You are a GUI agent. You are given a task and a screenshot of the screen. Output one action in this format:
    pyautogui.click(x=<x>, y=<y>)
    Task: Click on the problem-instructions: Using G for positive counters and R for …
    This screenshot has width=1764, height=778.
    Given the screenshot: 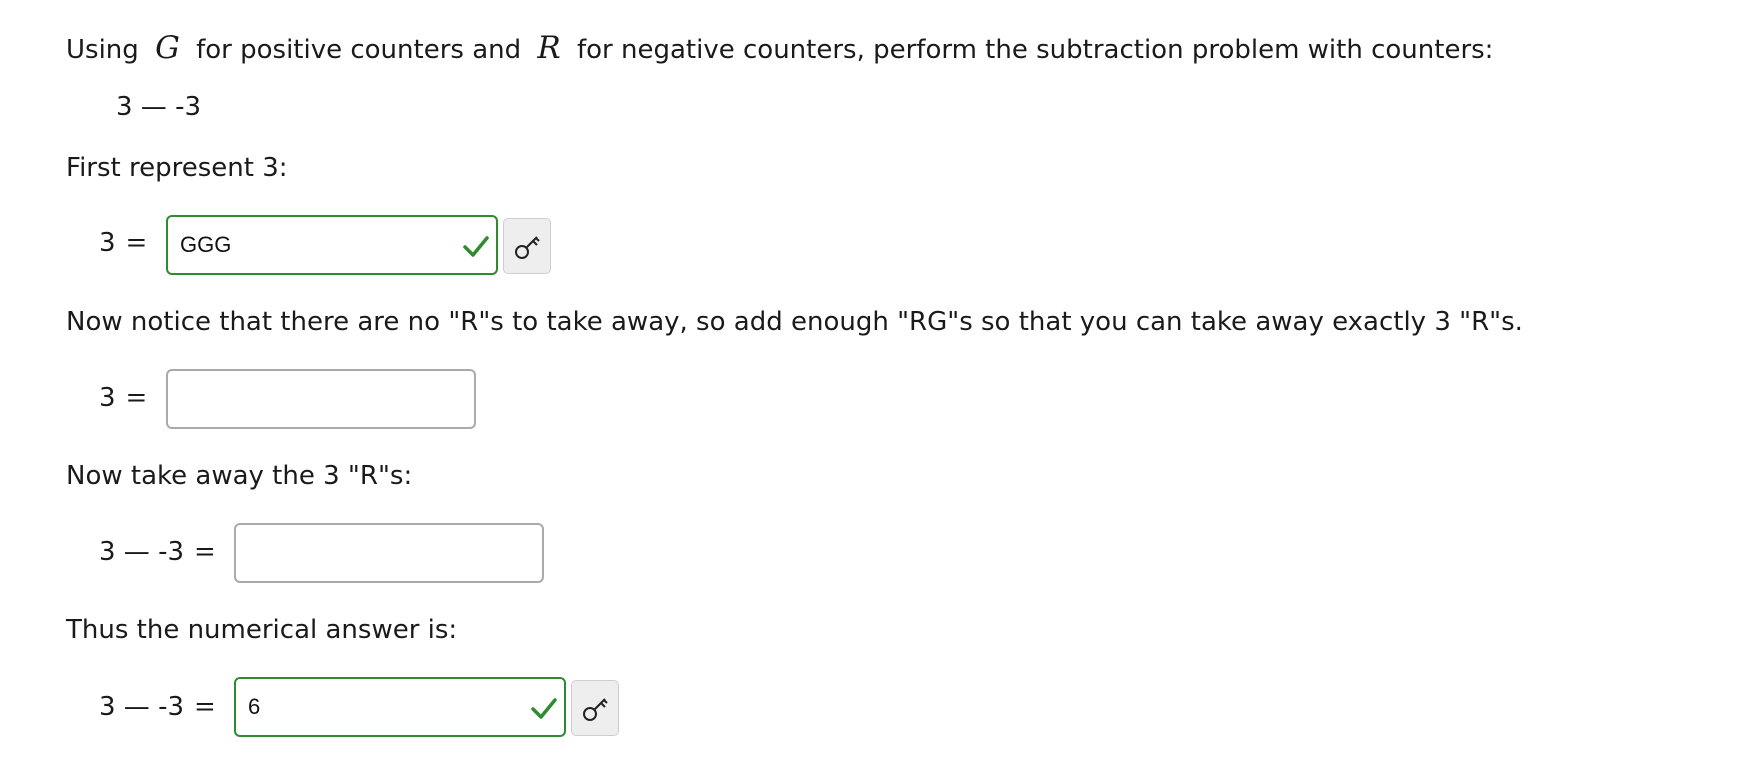 What is the action you would take?
    pyautogui.click(x=779, y=48)
    